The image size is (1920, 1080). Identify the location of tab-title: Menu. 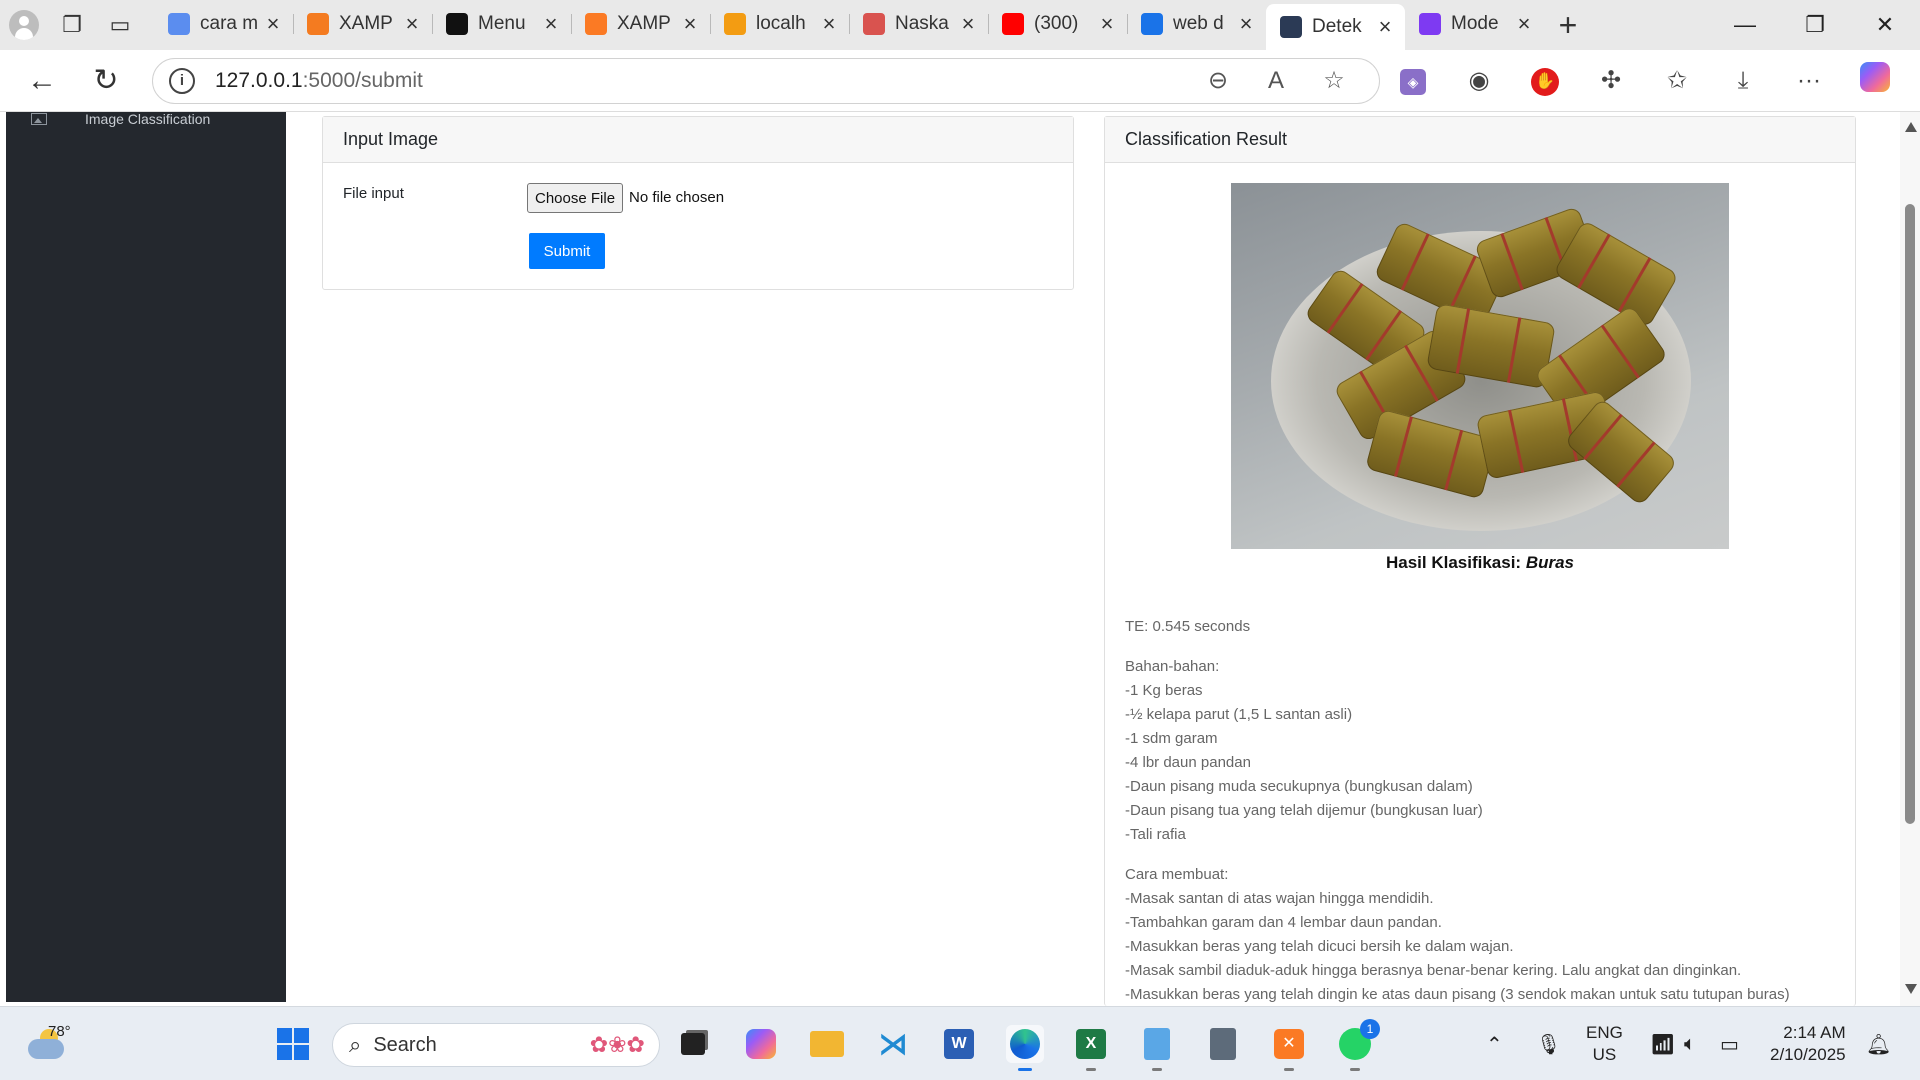
(502, 23).